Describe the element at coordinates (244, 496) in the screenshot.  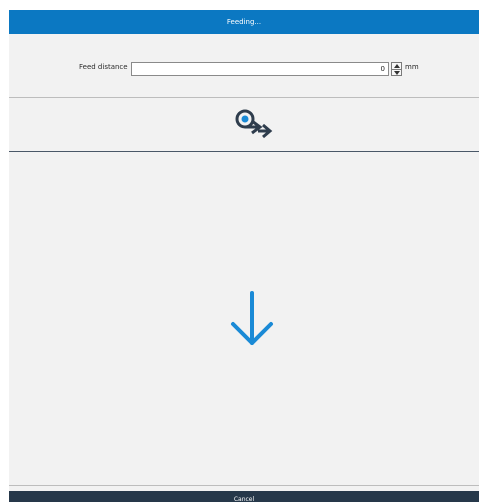
I see `cancel-button: Cancel` at that location.